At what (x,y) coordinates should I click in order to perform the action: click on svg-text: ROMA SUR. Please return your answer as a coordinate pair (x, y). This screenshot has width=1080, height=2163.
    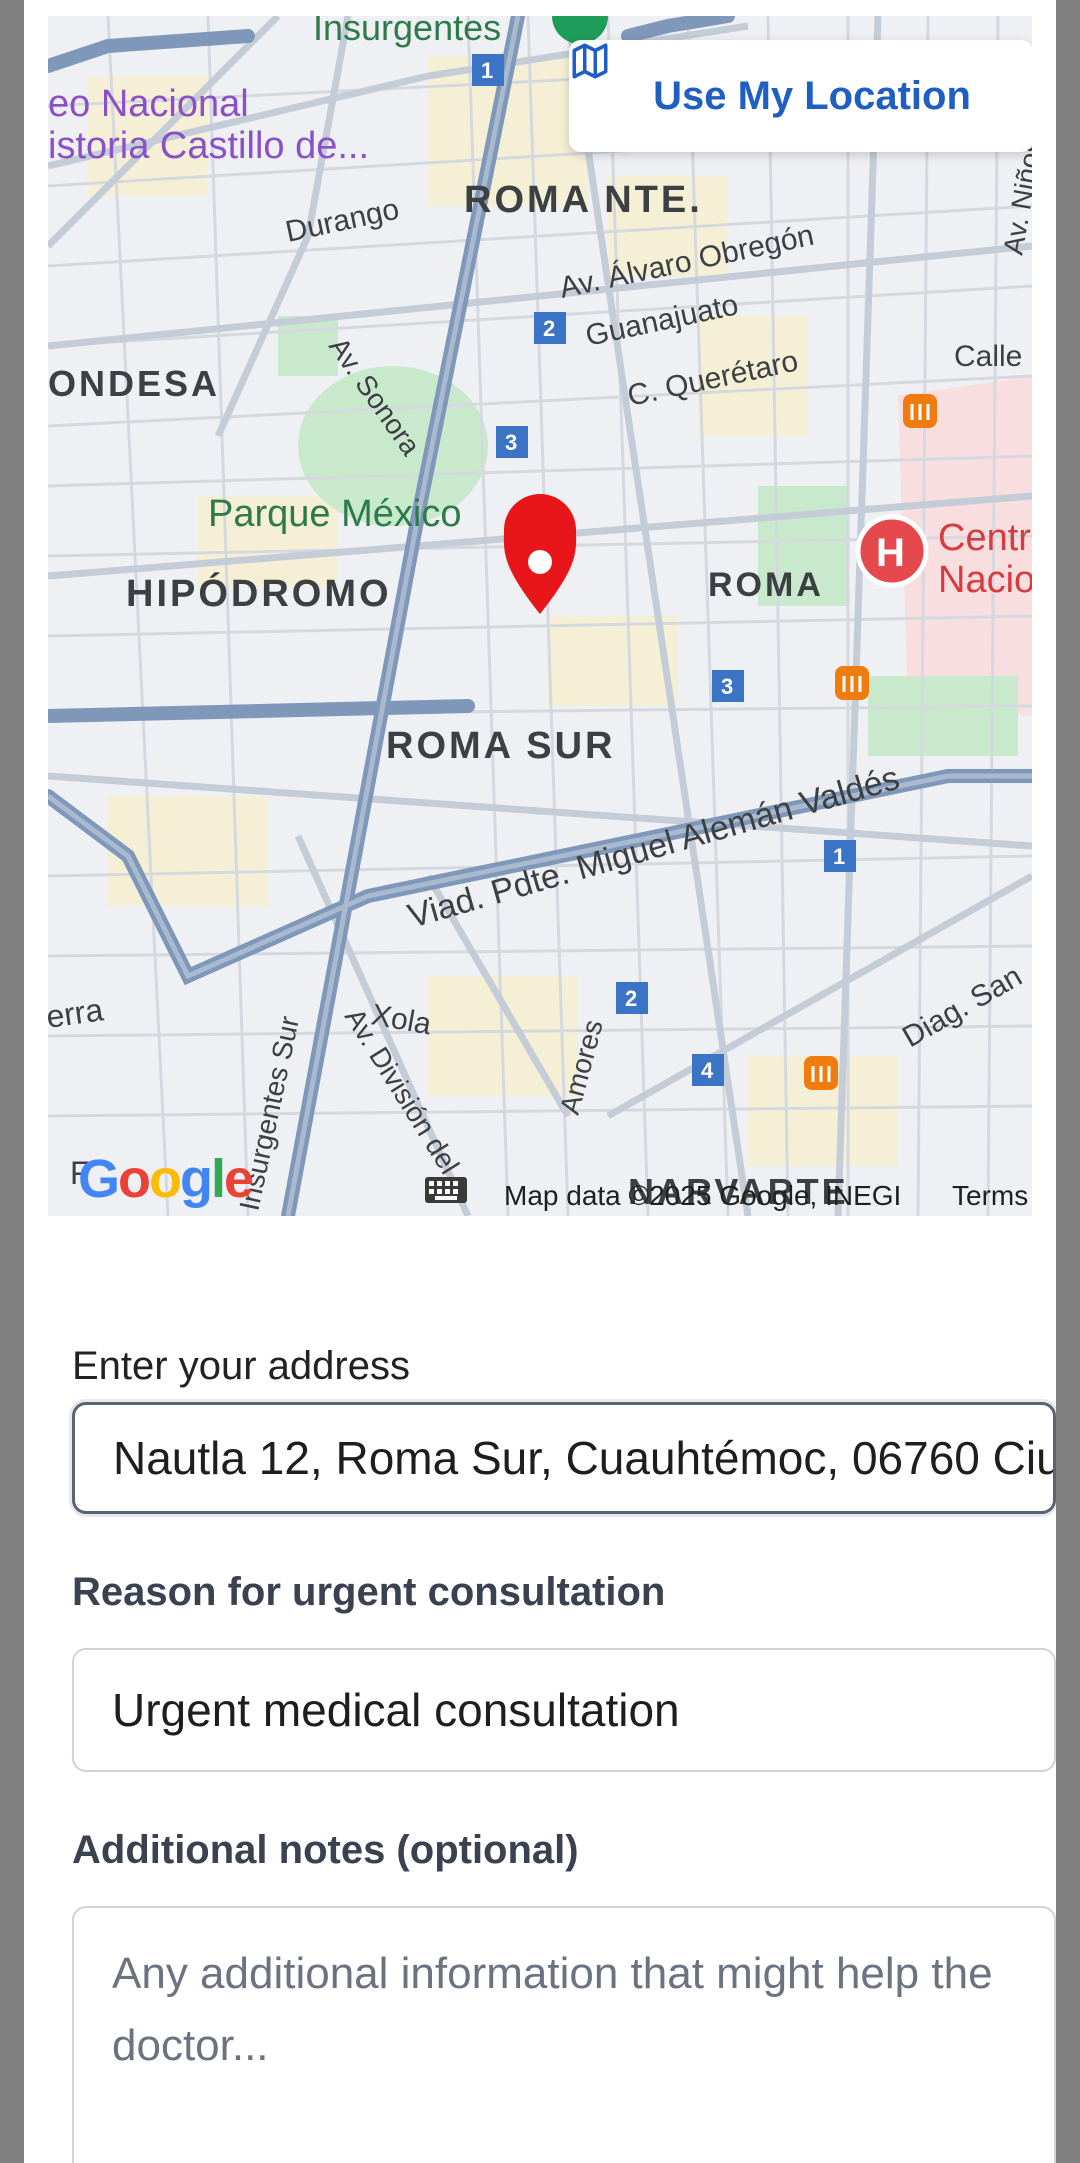
    Looking at the image, I should click on (500, 746).